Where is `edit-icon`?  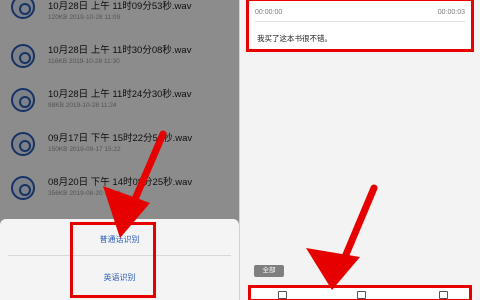
edit-icon is located at coordinates (361, 295).